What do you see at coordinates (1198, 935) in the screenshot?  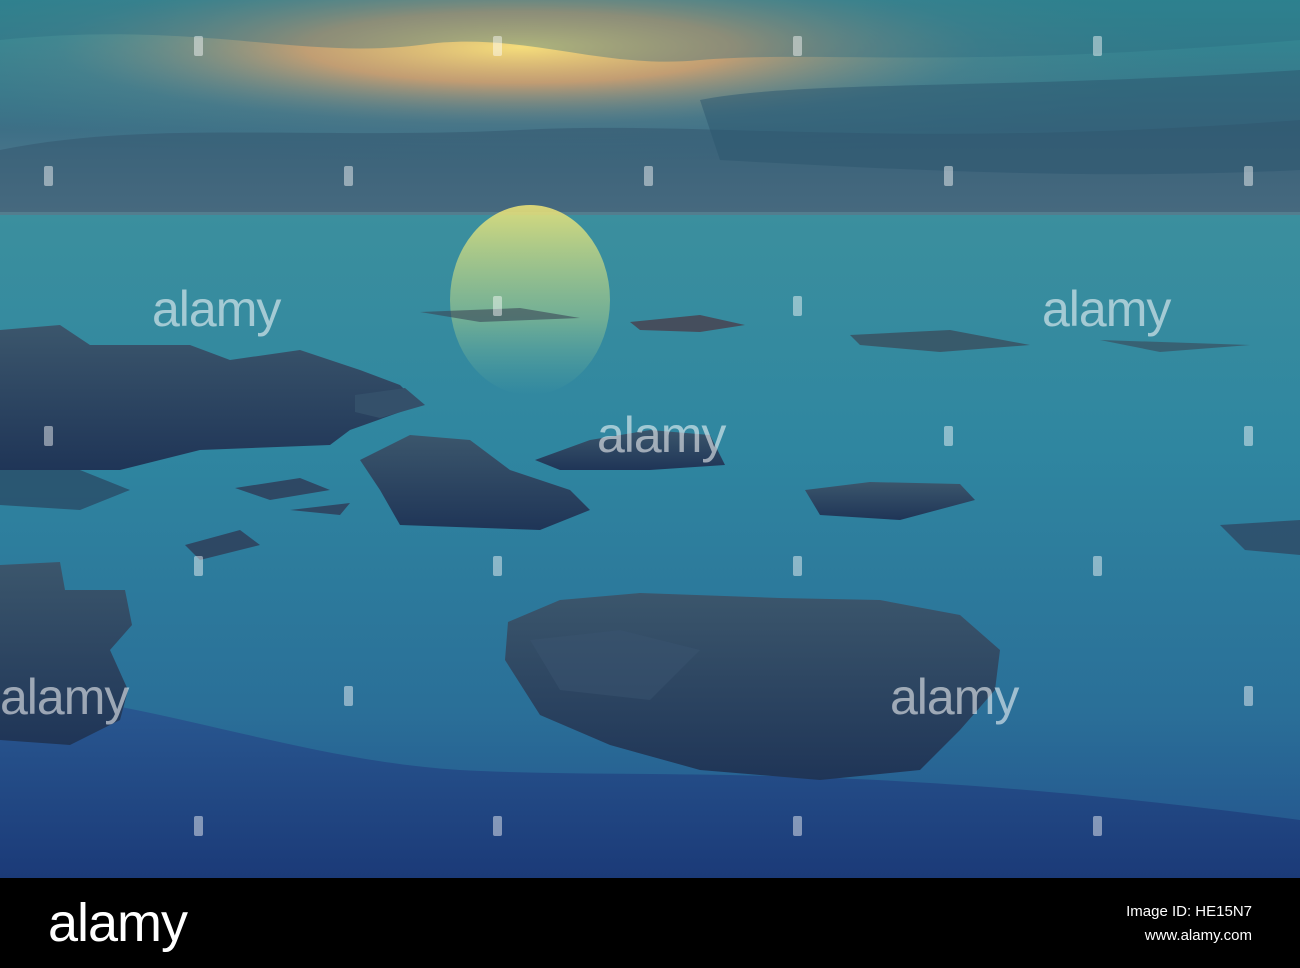 I see `site-url: www.alamy.com` at bounding box center [1198, 935].